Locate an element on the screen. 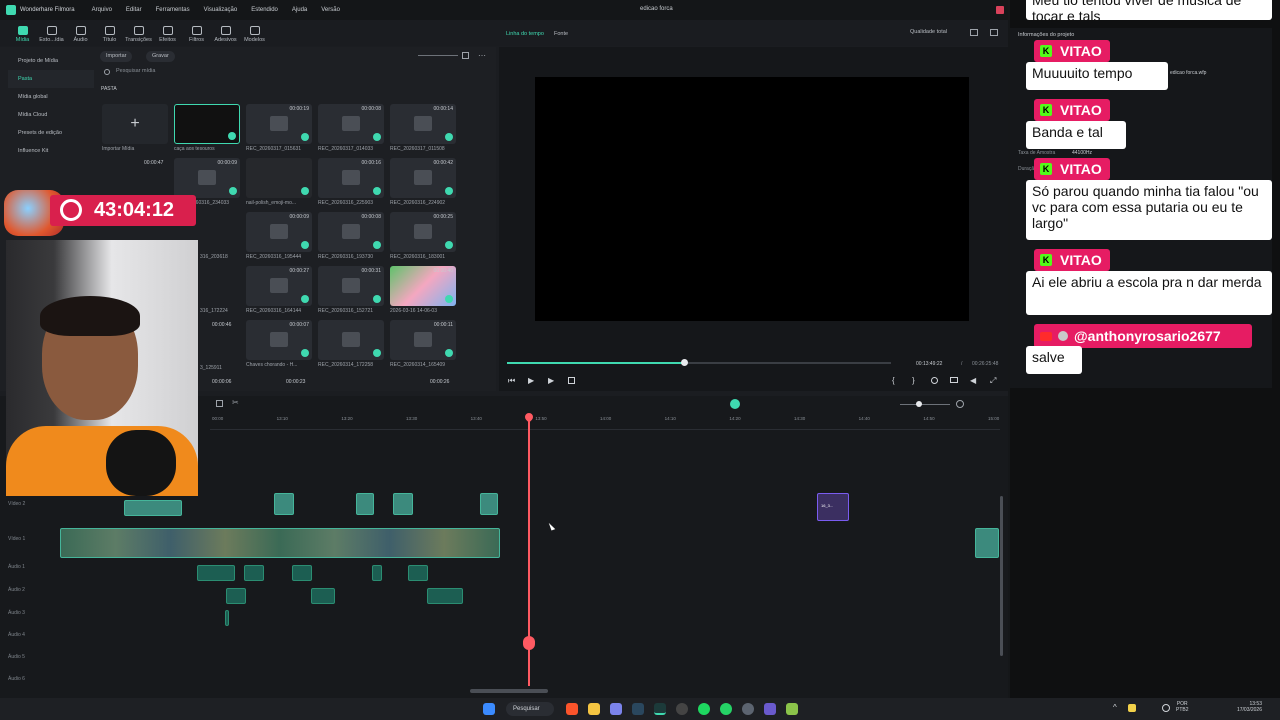  menu-ferramentas: Ferramentas is located at coordinates (173, 10).